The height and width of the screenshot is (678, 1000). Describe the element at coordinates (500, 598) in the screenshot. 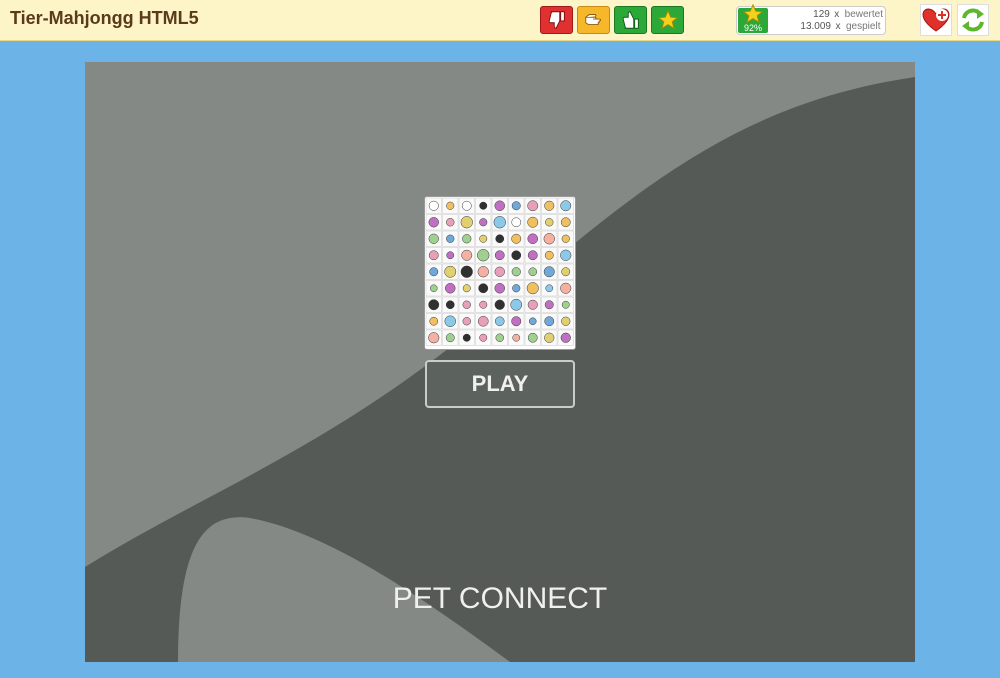

I see `game-name: PET CONNECT` at that location.